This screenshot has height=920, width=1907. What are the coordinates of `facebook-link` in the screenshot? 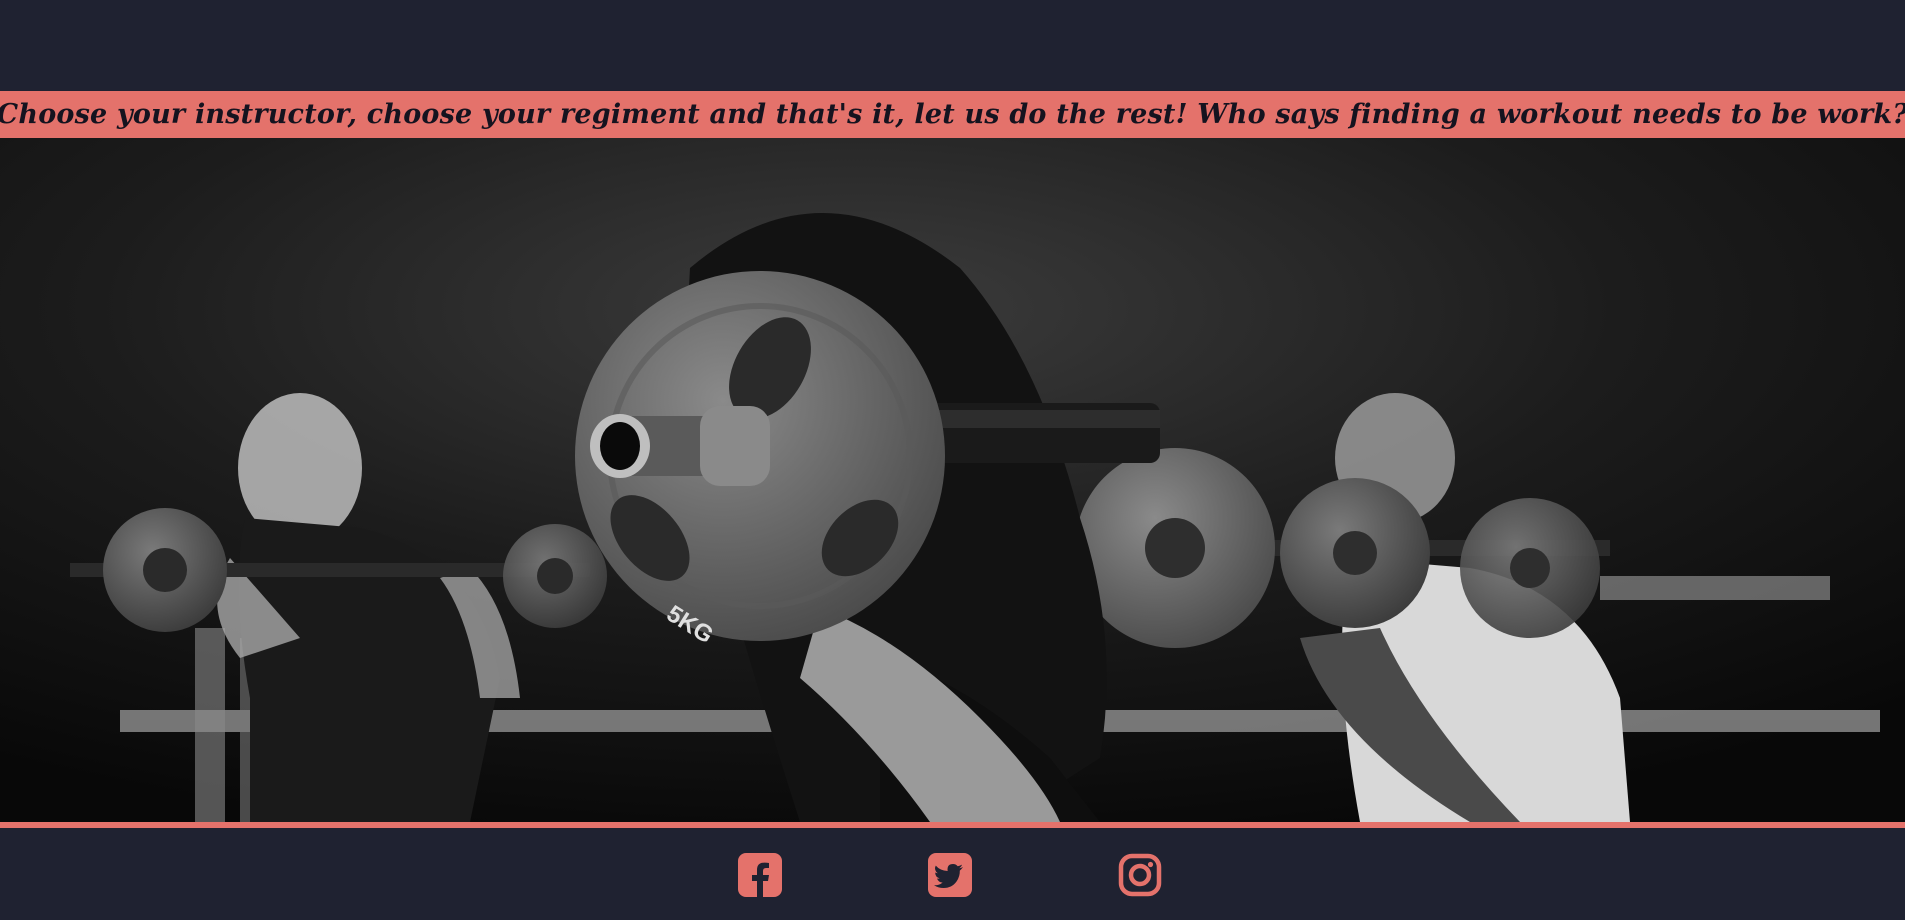 It's located at (760, 875).